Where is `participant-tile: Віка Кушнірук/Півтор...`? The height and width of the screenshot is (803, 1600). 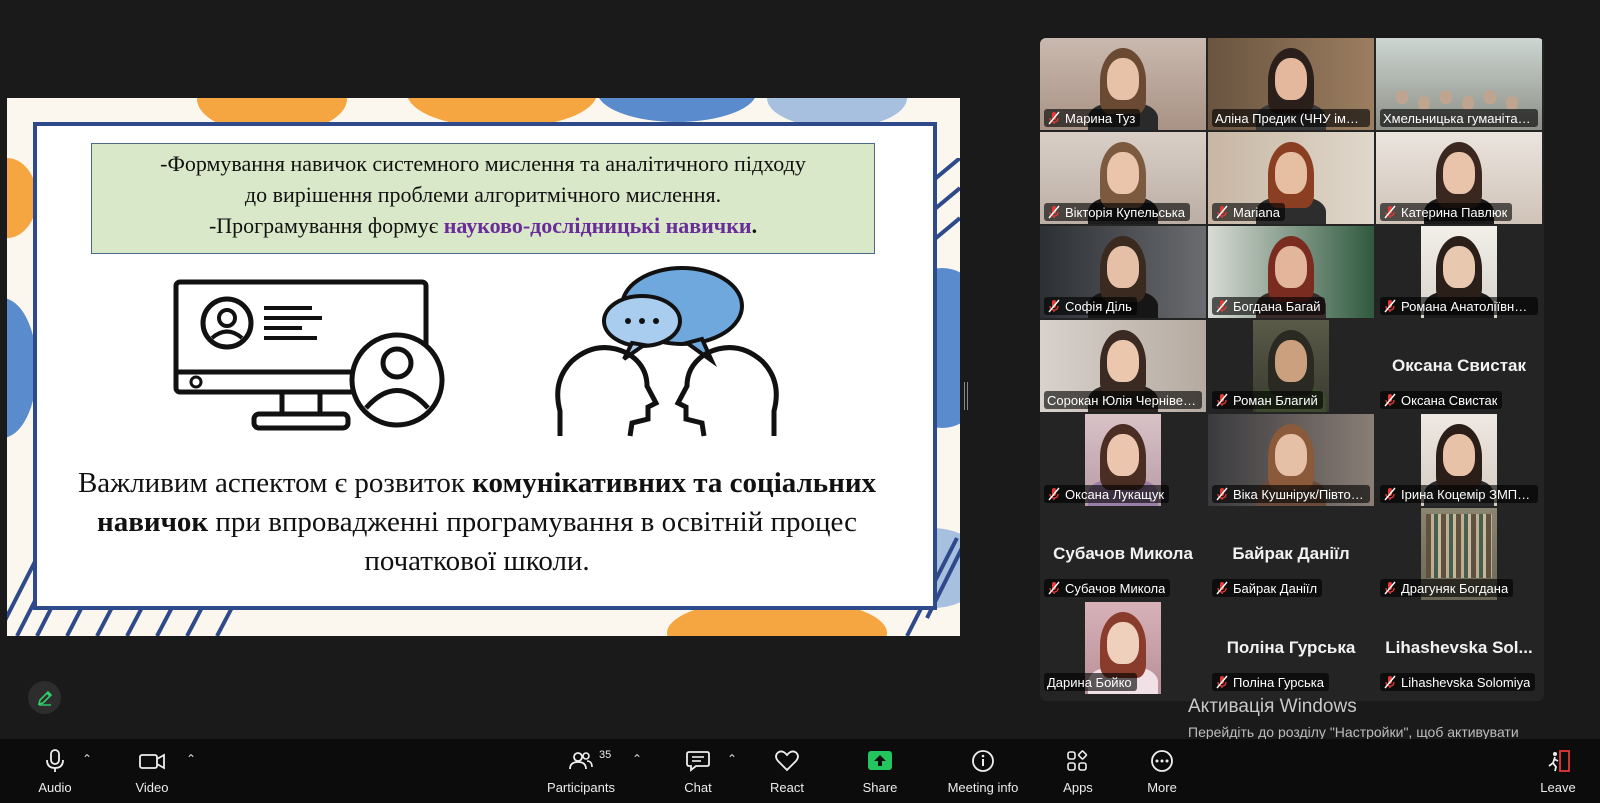
participant-tile: Віка Кушнірук/Півтор... is located at coordinates (1291, 460).